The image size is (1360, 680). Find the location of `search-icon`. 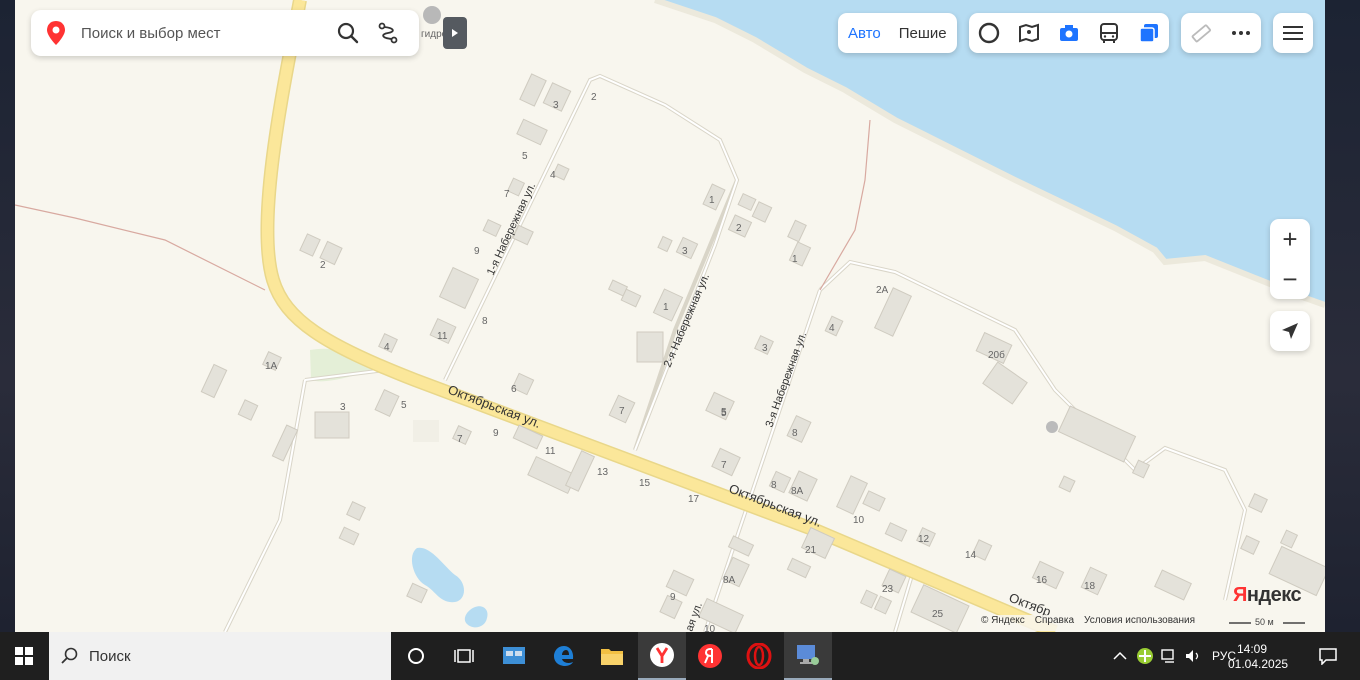

search-icon is located at coordinates (348, 33).